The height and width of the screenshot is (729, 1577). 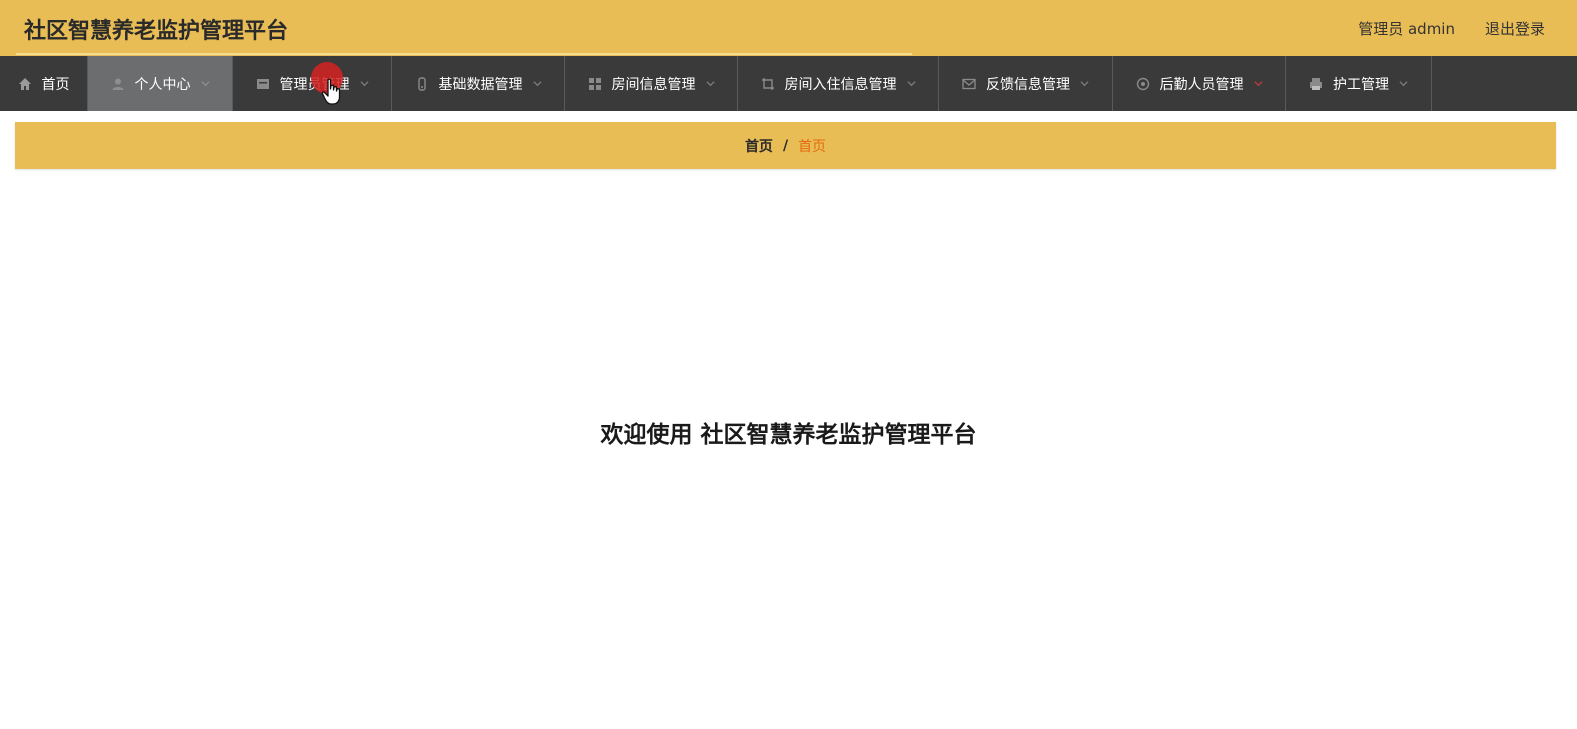 I want to click on database-icon, so click(x=422, y=83).